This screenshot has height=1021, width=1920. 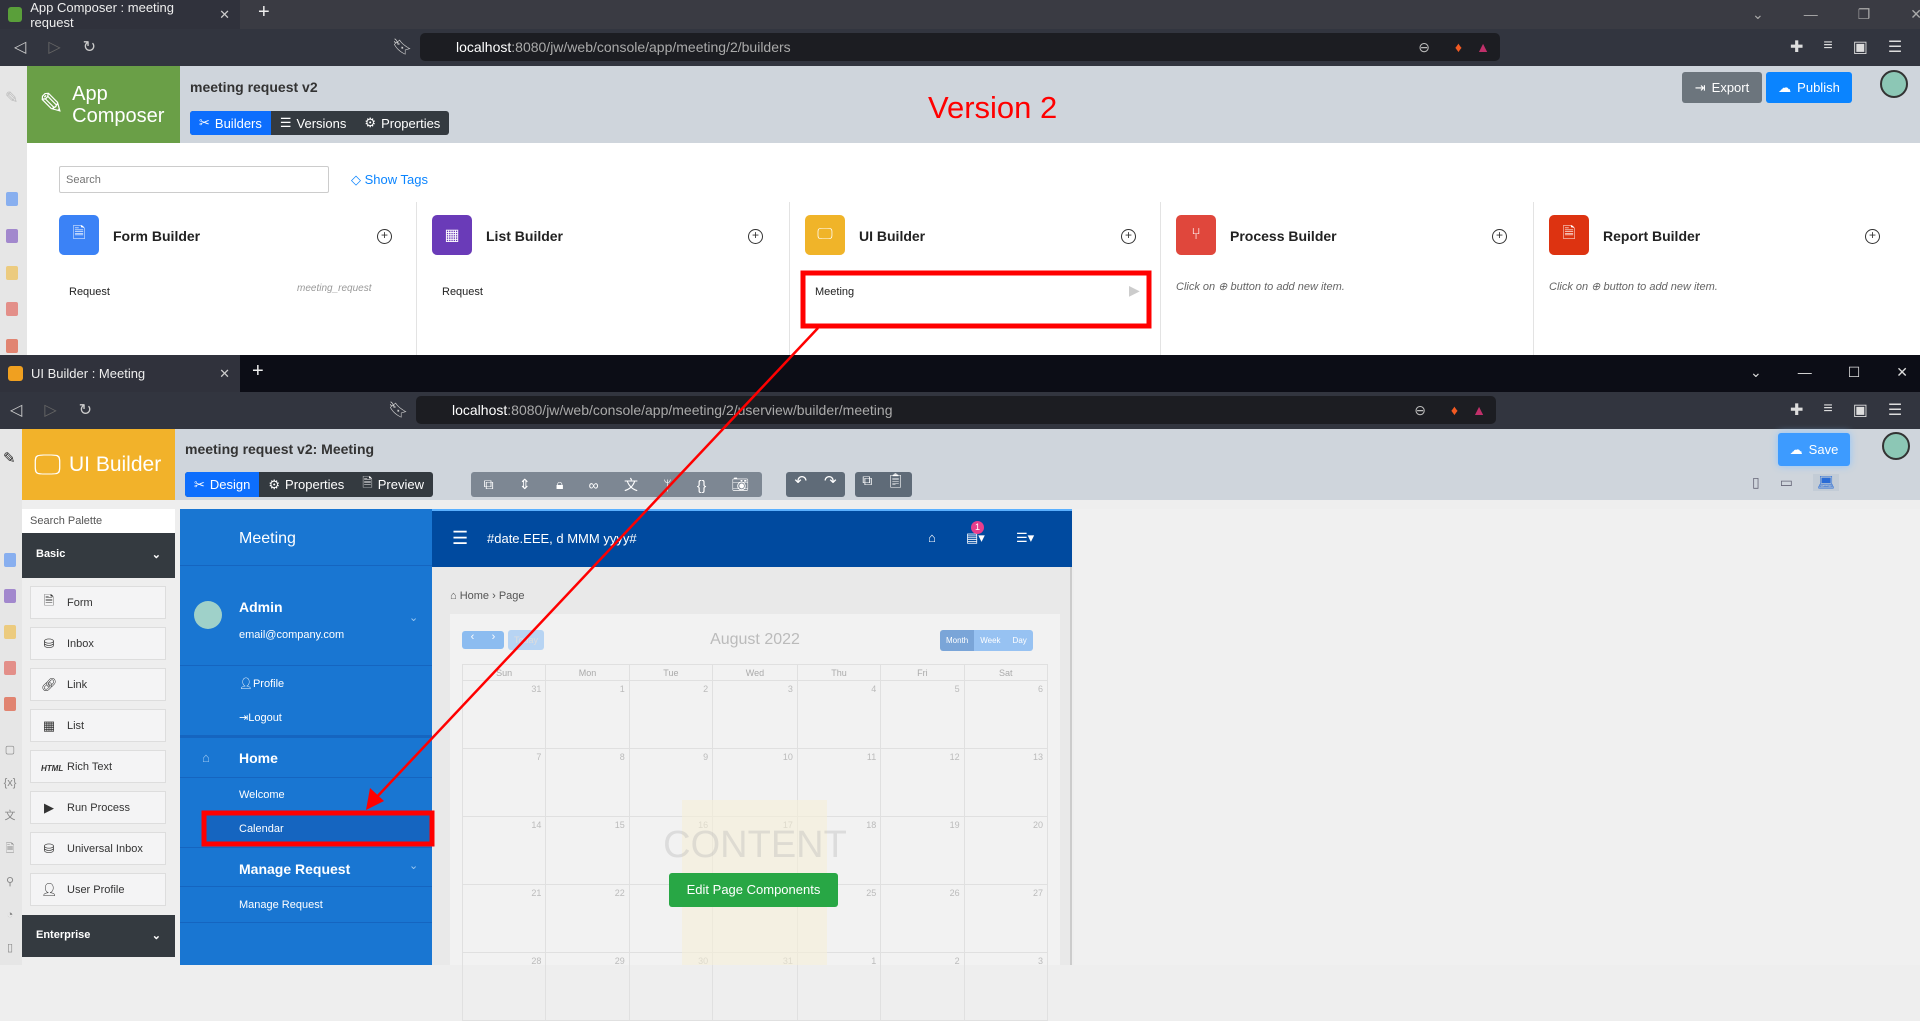 I want to click on close-tab-icon: ✕, so click(x=224, y=374).